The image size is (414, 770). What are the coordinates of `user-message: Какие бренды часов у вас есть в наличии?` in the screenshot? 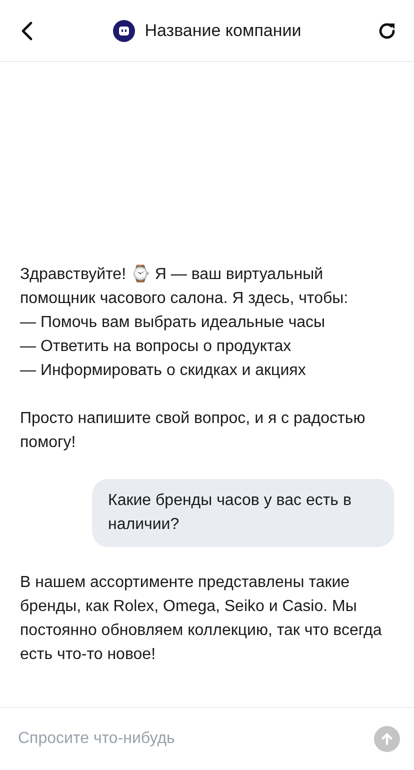 It's located at (230, 513).